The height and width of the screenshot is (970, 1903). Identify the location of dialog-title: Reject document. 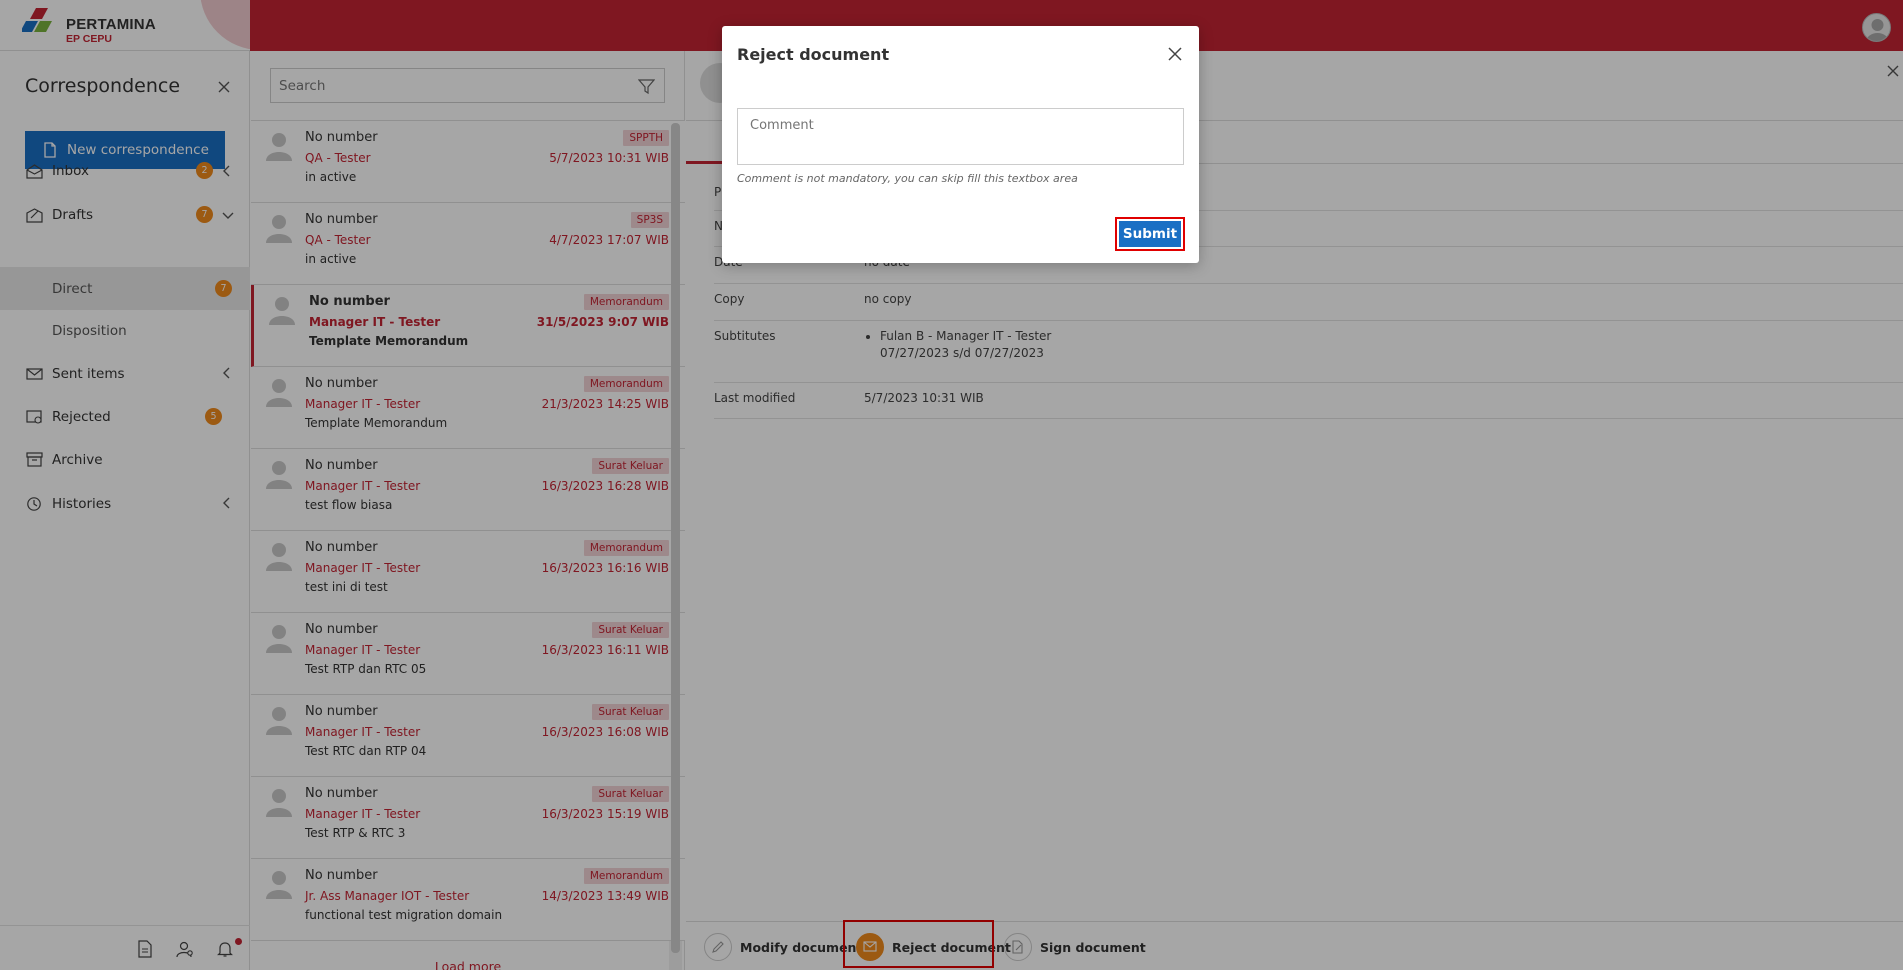
(813, 54).